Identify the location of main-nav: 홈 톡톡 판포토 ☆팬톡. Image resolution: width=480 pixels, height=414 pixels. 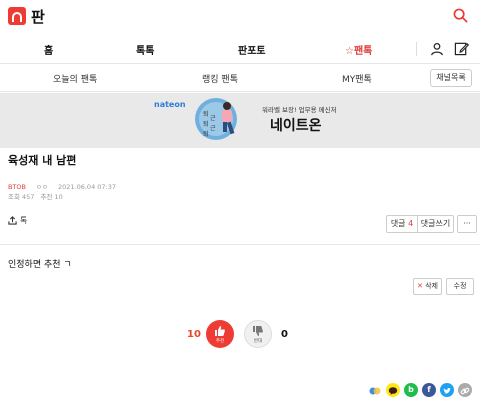
(240, 49).